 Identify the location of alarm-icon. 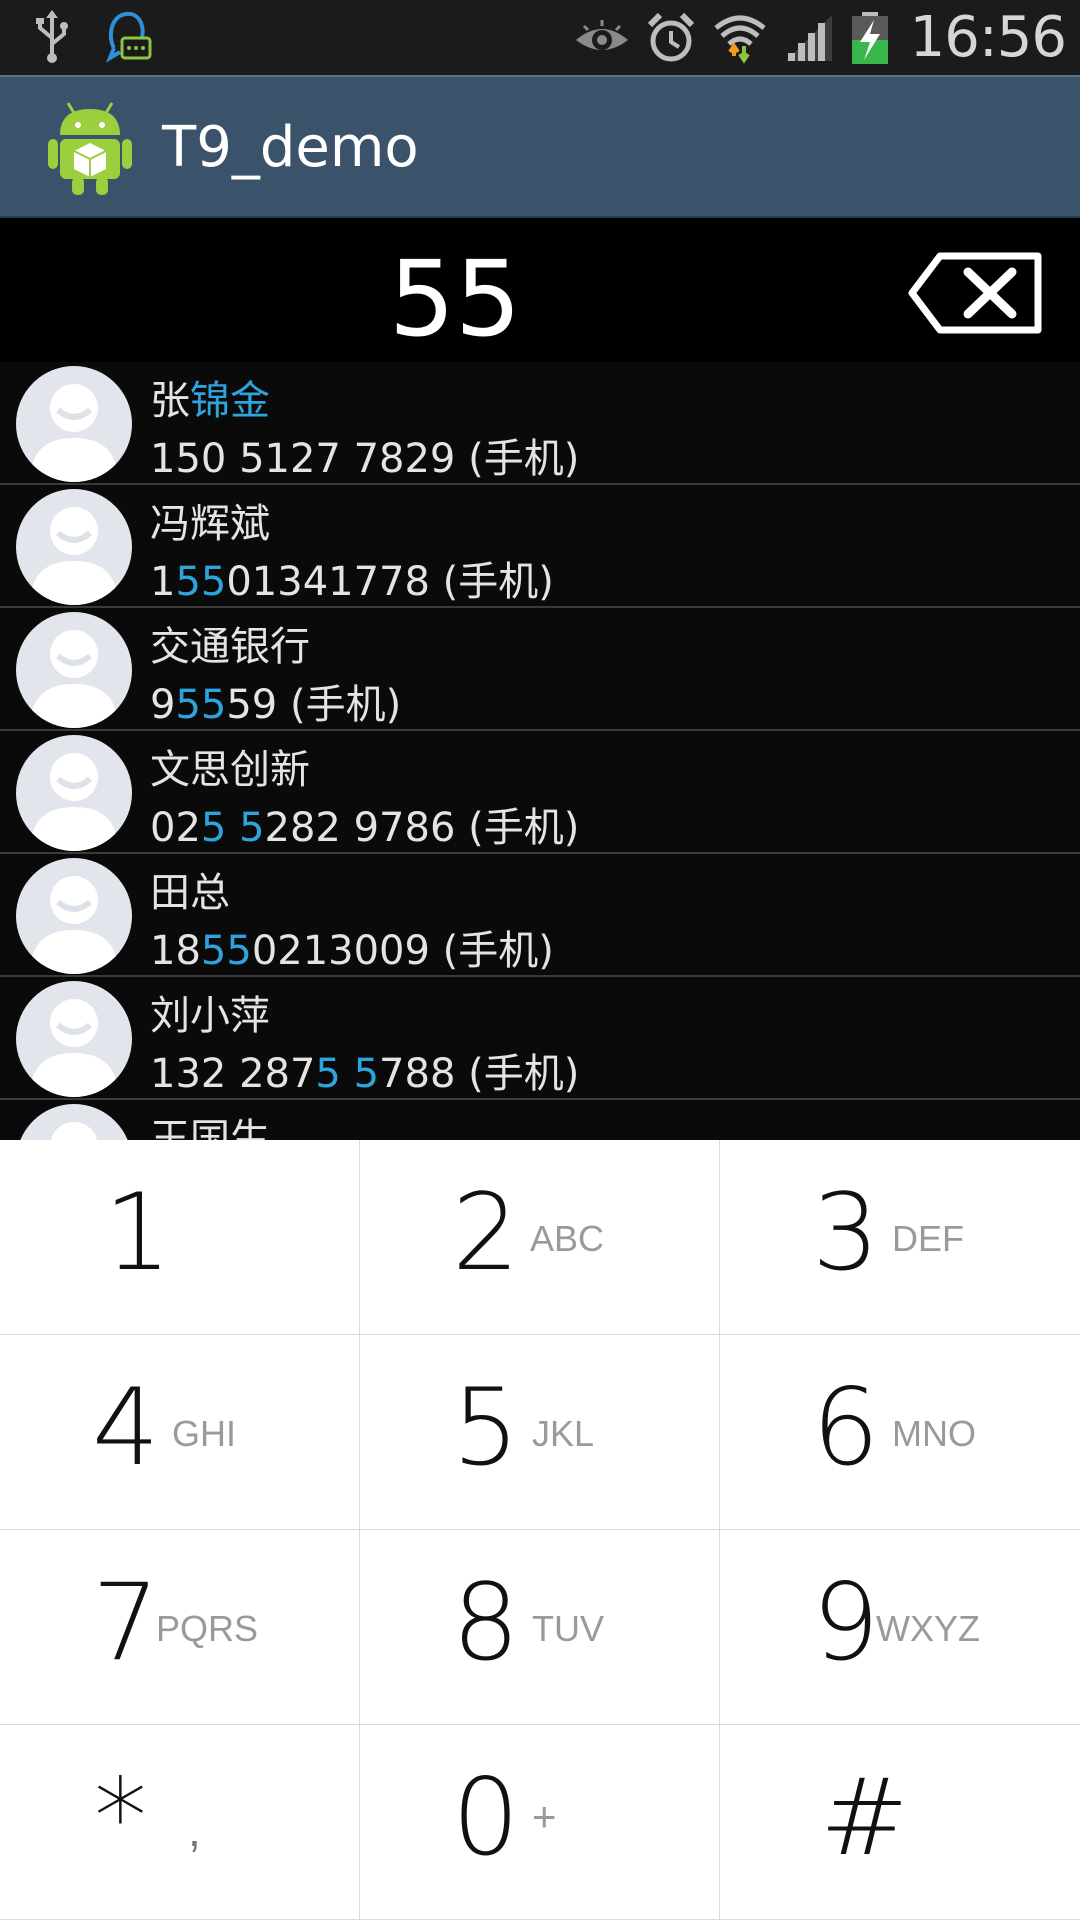
(671, 38).